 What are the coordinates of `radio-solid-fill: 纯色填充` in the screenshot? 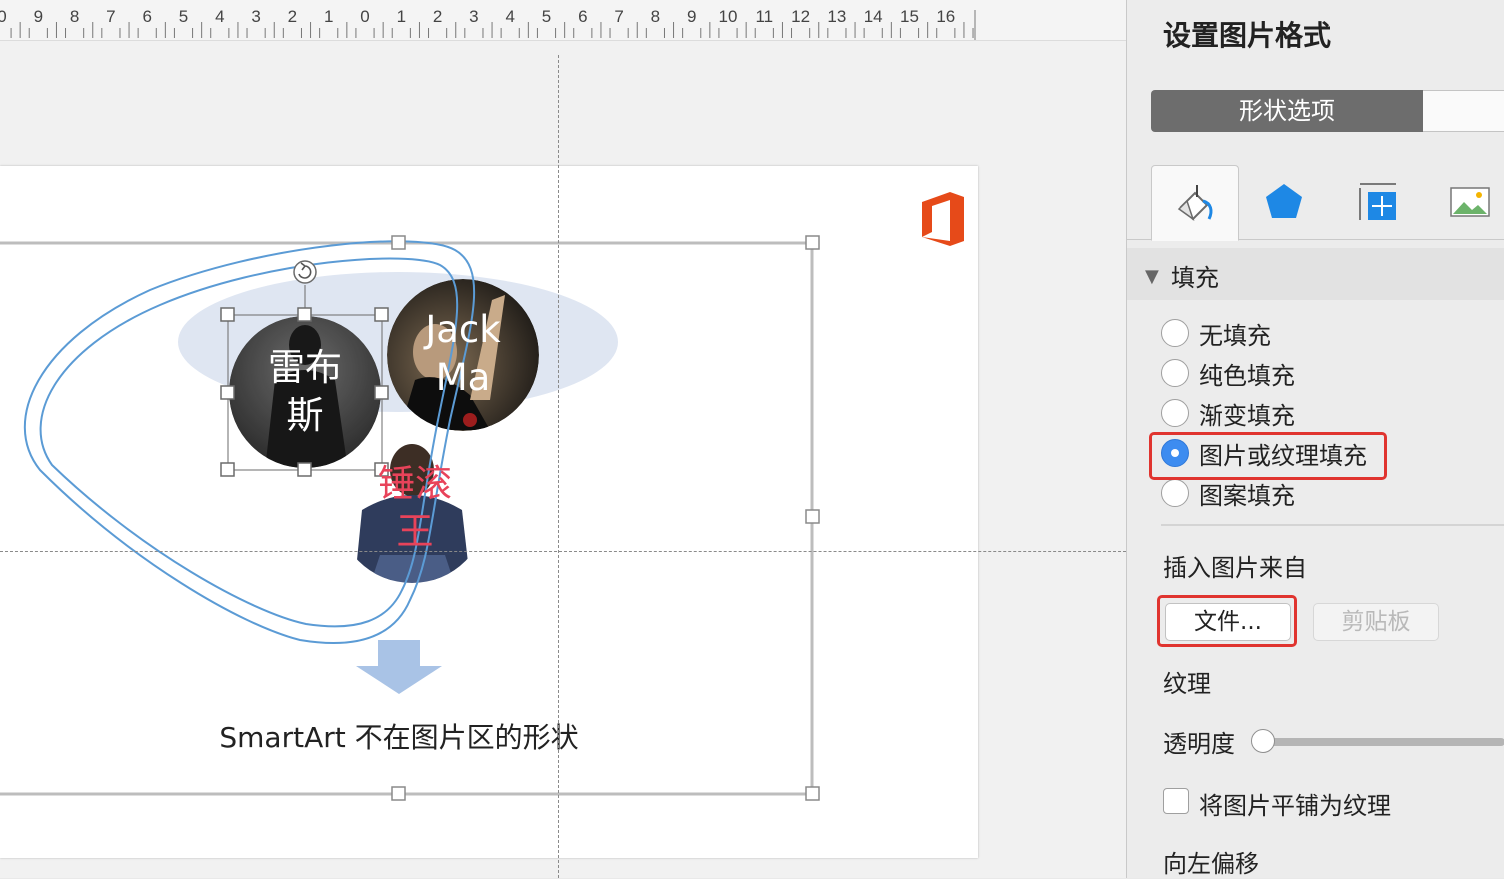 It's located at (1228, 373).